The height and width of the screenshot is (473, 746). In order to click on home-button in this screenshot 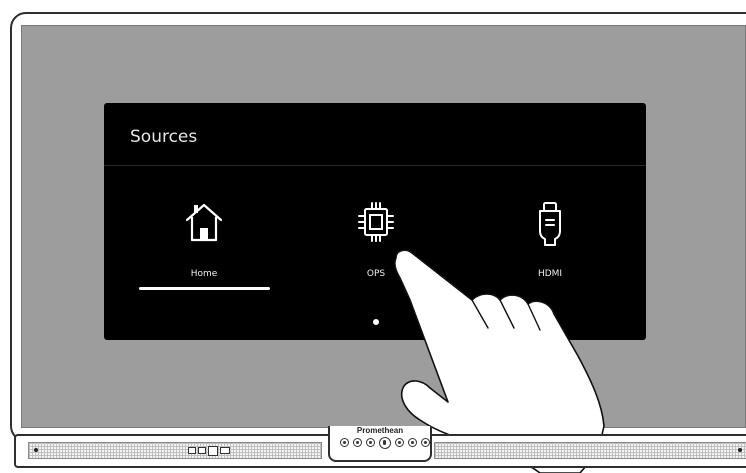, I will do `click(370, 442)`.